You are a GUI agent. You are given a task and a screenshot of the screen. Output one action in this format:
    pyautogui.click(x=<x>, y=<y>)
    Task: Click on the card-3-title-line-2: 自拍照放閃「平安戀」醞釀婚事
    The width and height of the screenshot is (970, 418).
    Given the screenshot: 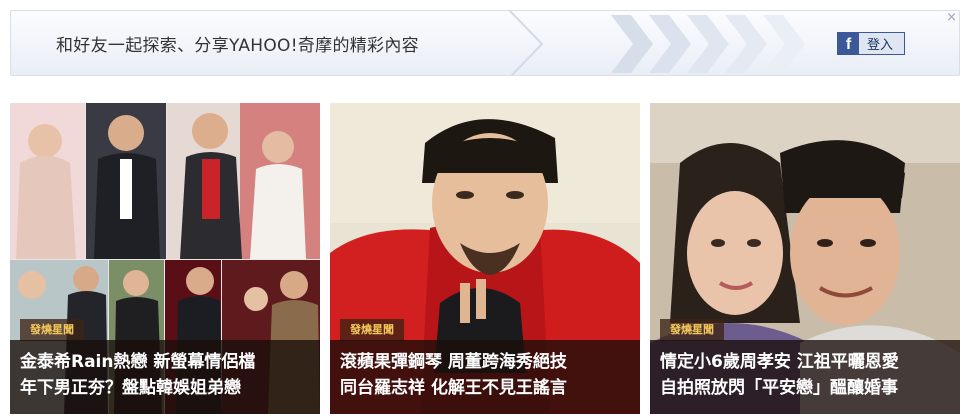 What is the action you would take?
    pyautogui.click(x=779, y=388)
    